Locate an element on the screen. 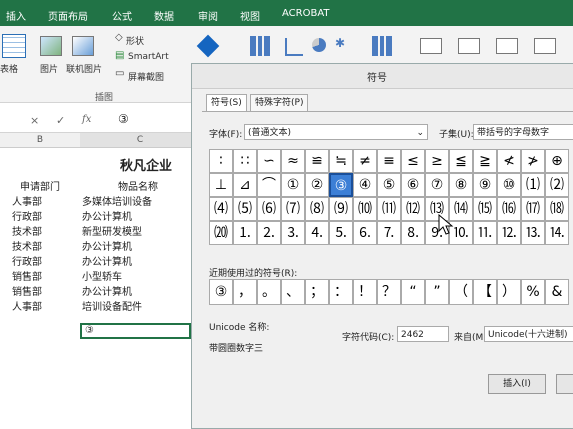 Image resolution: width=573 pixels, height=429 pixels. recent-symbol-cell: ； is located at coordinates (317, 292).